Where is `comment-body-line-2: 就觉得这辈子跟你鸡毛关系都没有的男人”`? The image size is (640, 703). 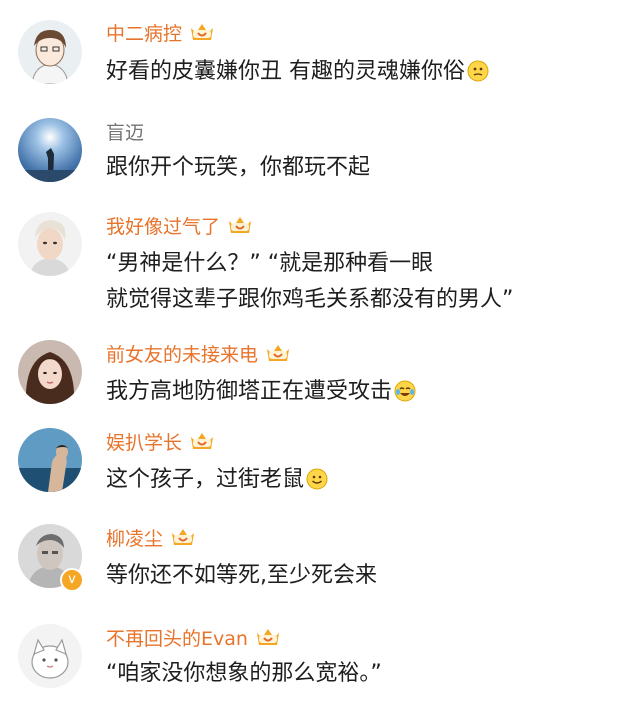
comment-body-line-2: 就觉得这辈子跟你鸡毛关系都没有的男人” is located at coordinates (310, 299).